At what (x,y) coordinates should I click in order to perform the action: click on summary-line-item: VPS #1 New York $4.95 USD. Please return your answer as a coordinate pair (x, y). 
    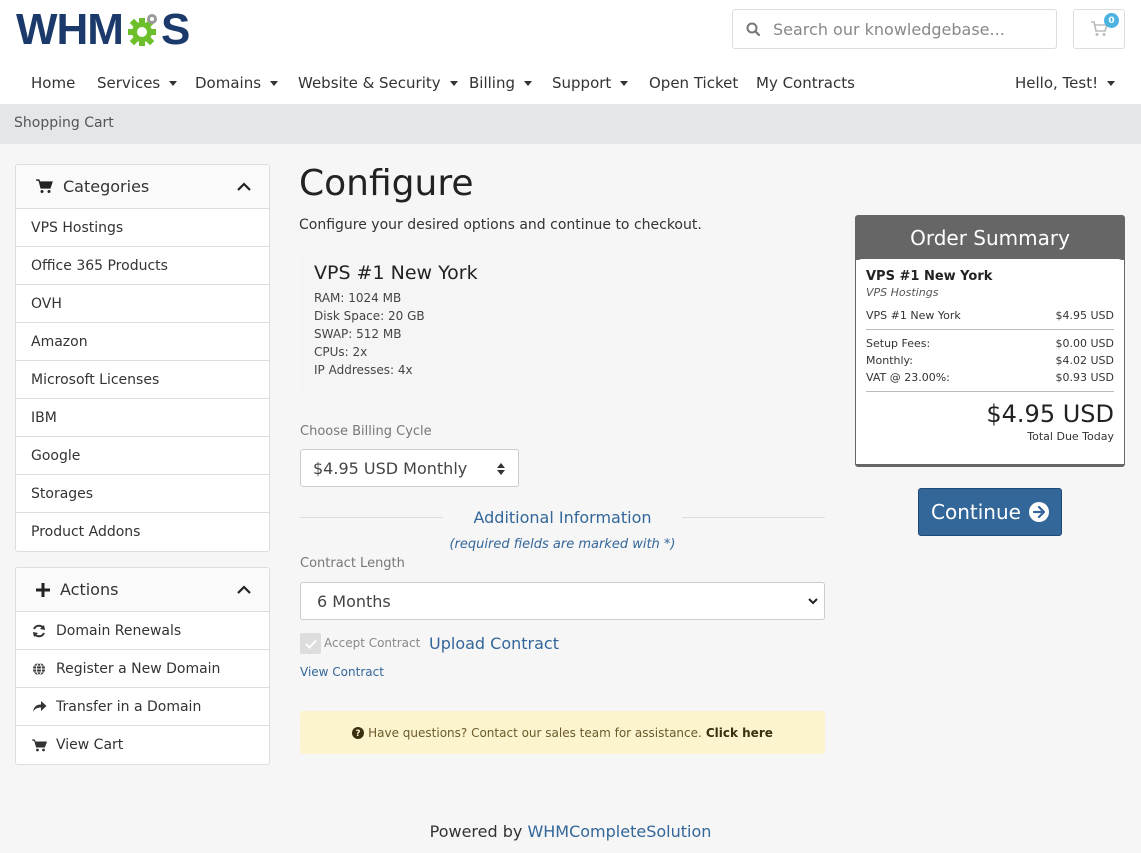
    Looking at the image, I should click on (990, 315).